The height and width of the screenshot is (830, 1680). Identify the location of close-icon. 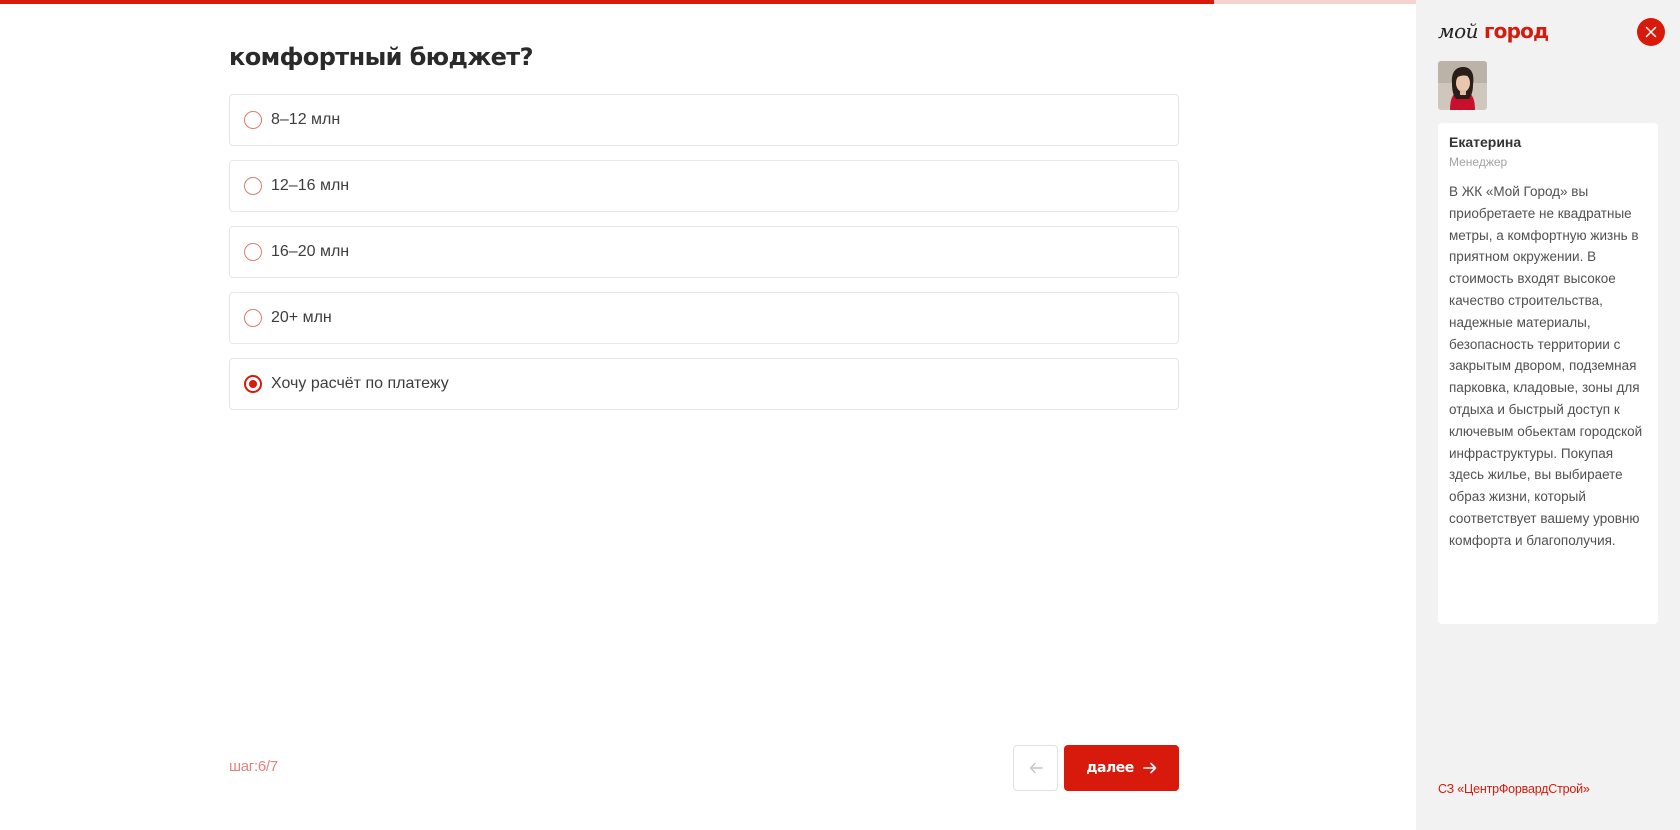
(1651, 32).